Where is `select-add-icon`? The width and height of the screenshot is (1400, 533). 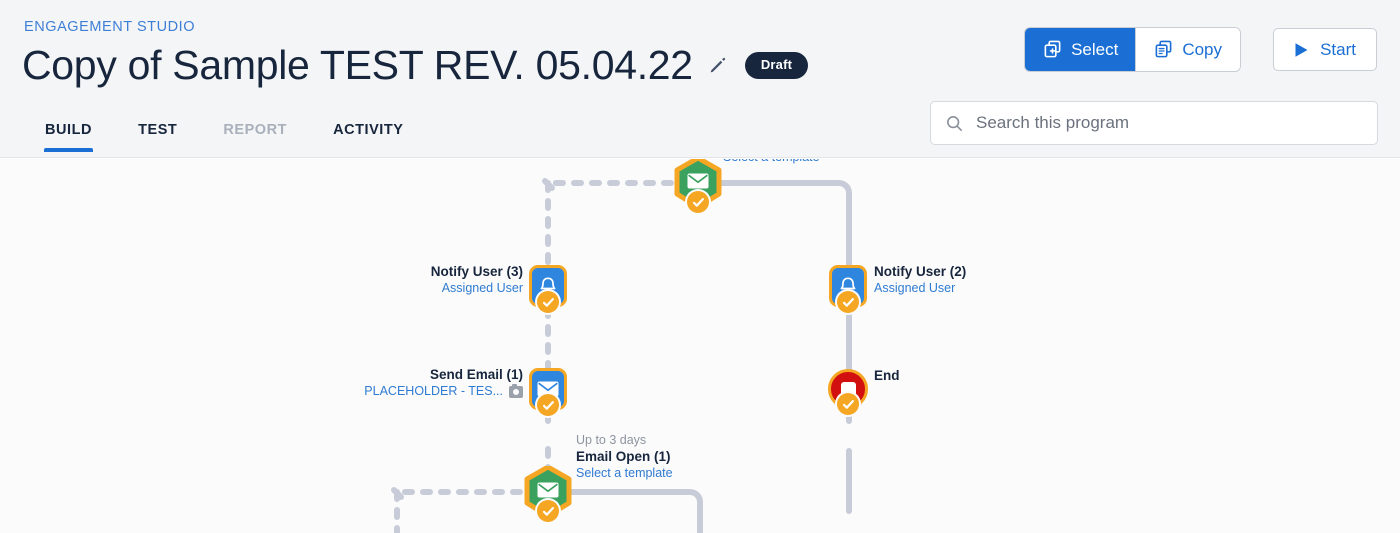
select-add-icon is located at coordinates (1052, 49).